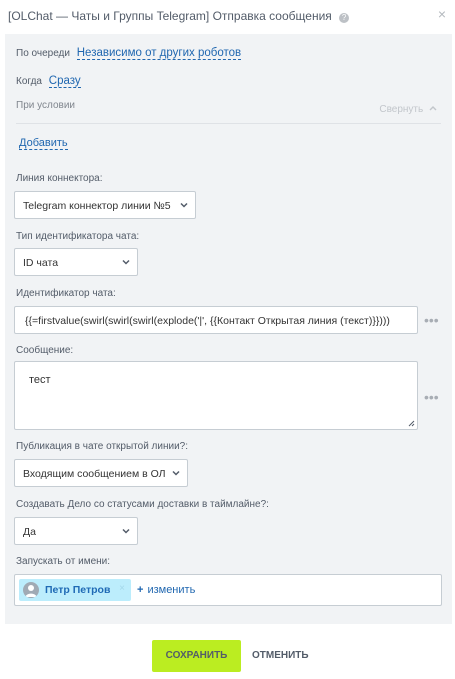 The height and width of the screenshot is (679, 455). What do you see at coordinates (64, 81) in the screenshot?
I see `when-value-link: Сразу` at bounding box center [64, 81].